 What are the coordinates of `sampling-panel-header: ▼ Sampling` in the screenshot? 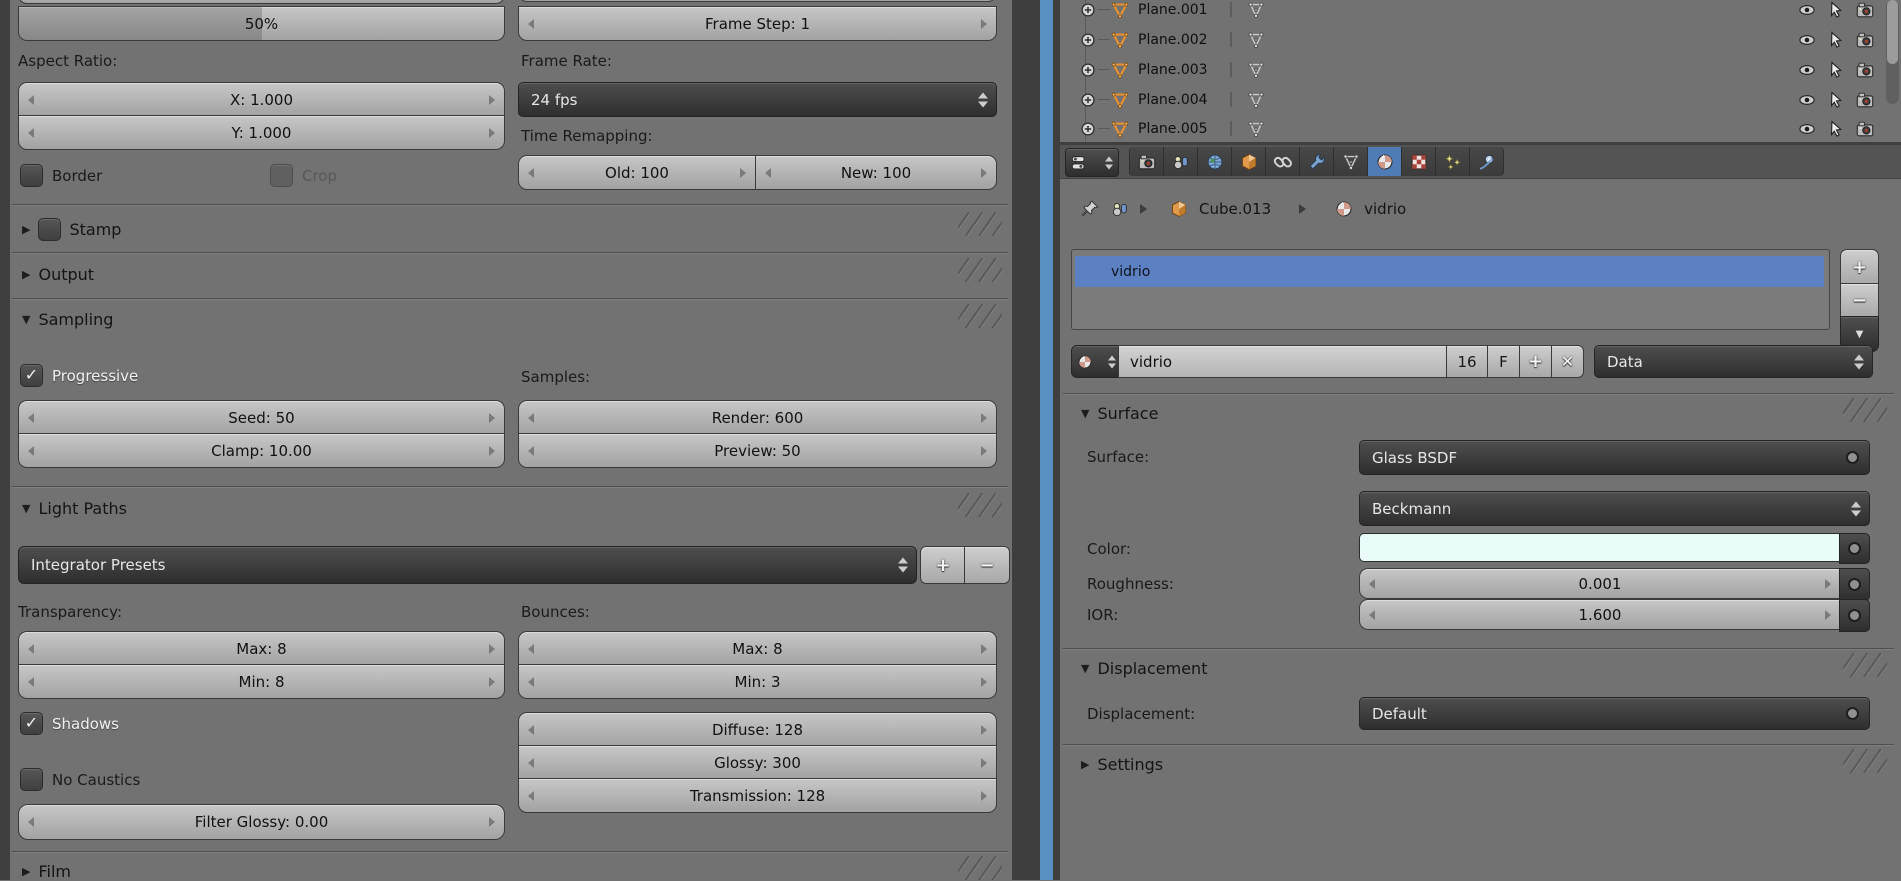 It's located at (67, 319).